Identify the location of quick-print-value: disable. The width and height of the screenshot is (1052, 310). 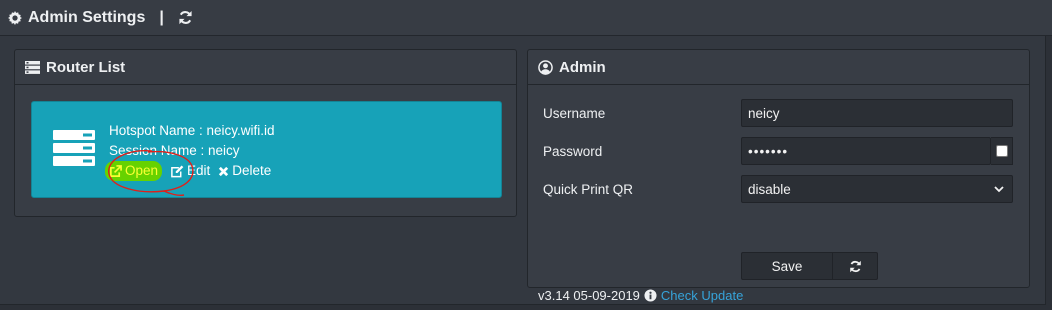
(769, 189).